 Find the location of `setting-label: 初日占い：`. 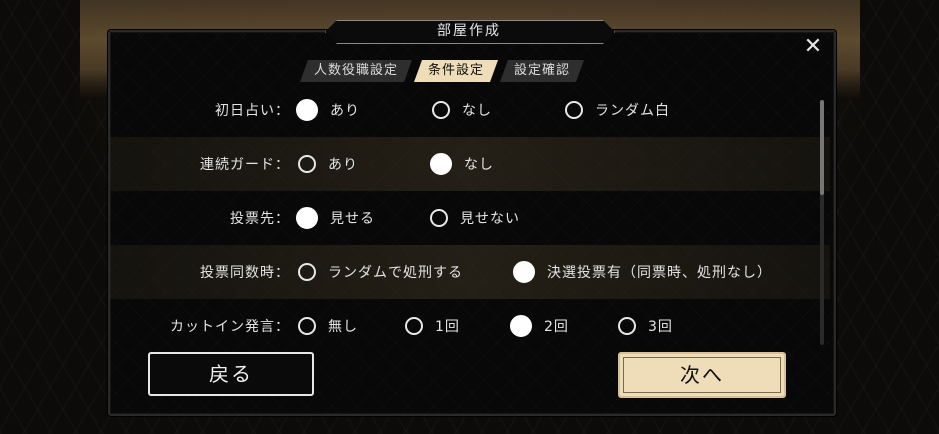

setting-label: 初日占い： is located at coordinates (252, 111).